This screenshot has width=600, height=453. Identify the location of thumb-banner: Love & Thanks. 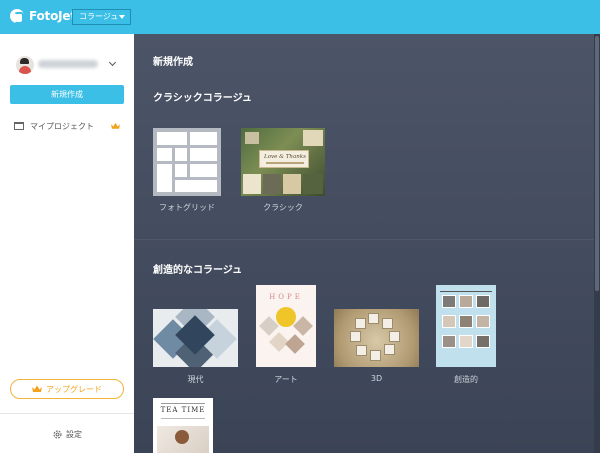
(284, 159).